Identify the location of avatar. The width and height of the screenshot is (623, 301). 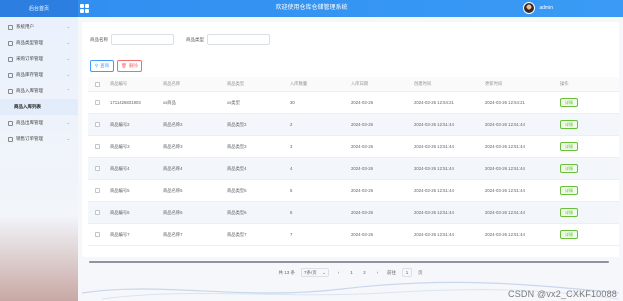
(529, 8).